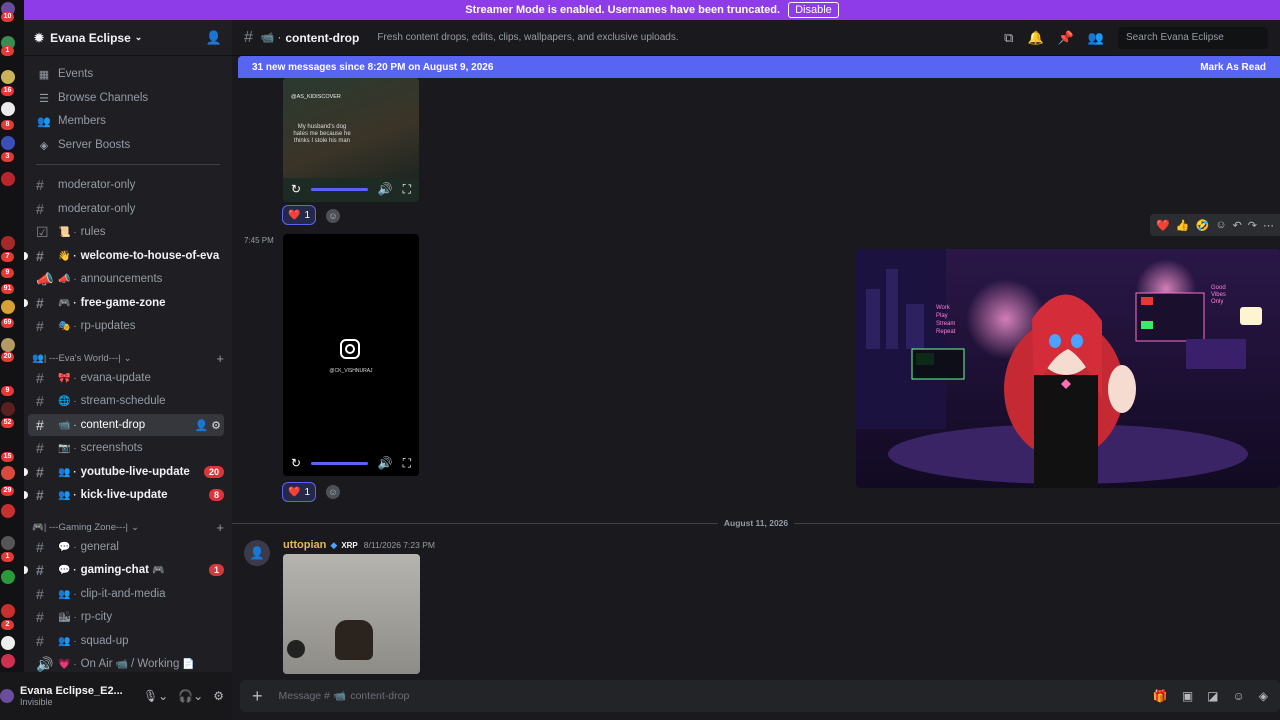  Describe the element at coordinates (124, 570) in the screenshot. I see `channel-gaming-chat: # 💬 · gaming-chat 🎮 1` at that location.